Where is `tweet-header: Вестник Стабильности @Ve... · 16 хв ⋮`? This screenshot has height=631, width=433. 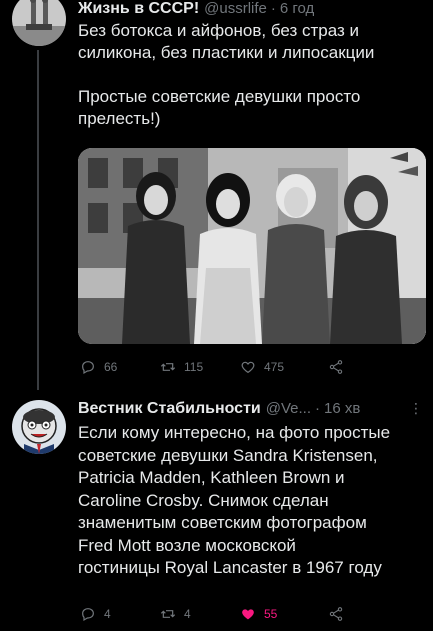
tweet-header: Вестник Стабильности @Ve... · 16 хв ⋮ is located at coordinates (250, 411).